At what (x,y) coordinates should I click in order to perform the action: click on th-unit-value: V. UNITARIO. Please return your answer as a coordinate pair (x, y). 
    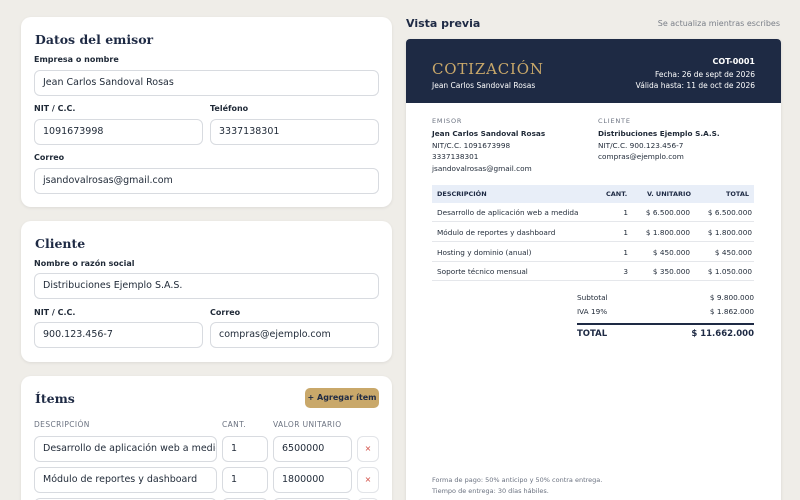
    Looking at the image, I should click on (669, 194).